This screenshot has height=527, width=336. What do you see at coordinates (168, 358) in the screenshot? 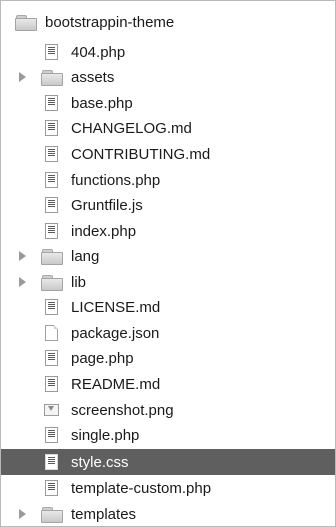
I see `tree-item-page-php: page.php` at bounding box center [168, 358].